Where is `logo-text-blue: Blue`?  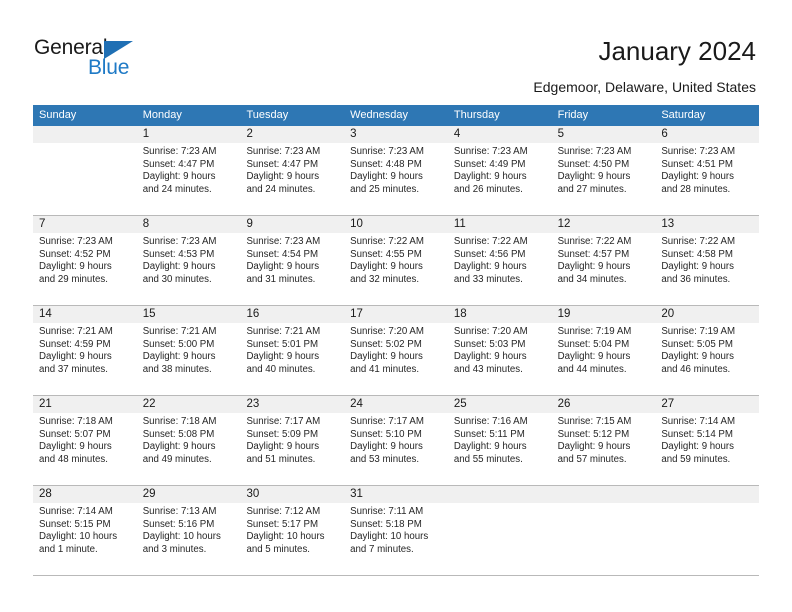
logo-text-blue: Blue is located at coordinates (109, 67).